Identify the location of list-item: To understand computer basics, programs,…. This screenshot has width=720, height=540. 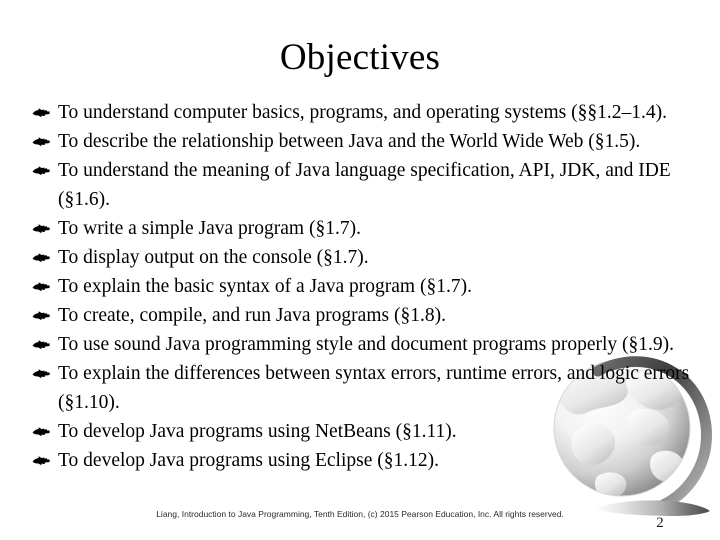
(363, 112).